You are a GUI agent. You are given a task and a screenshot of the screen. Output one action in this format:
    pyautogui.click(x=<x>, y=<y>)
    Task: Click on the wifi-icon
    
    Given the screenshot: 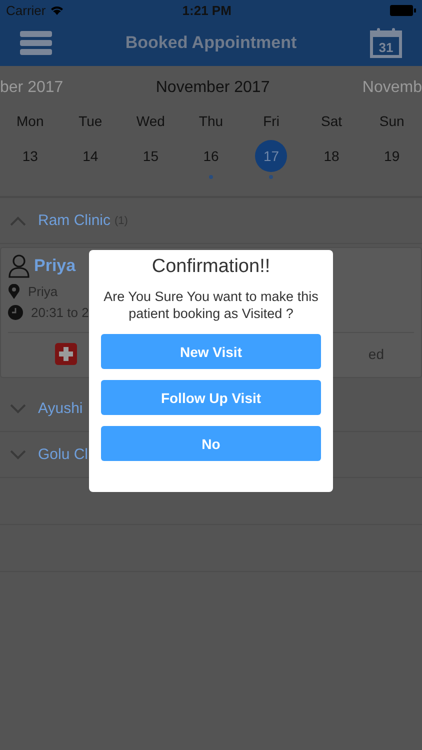 What is the action you would take?
    pyautogui.click(x=57, y=10)
    